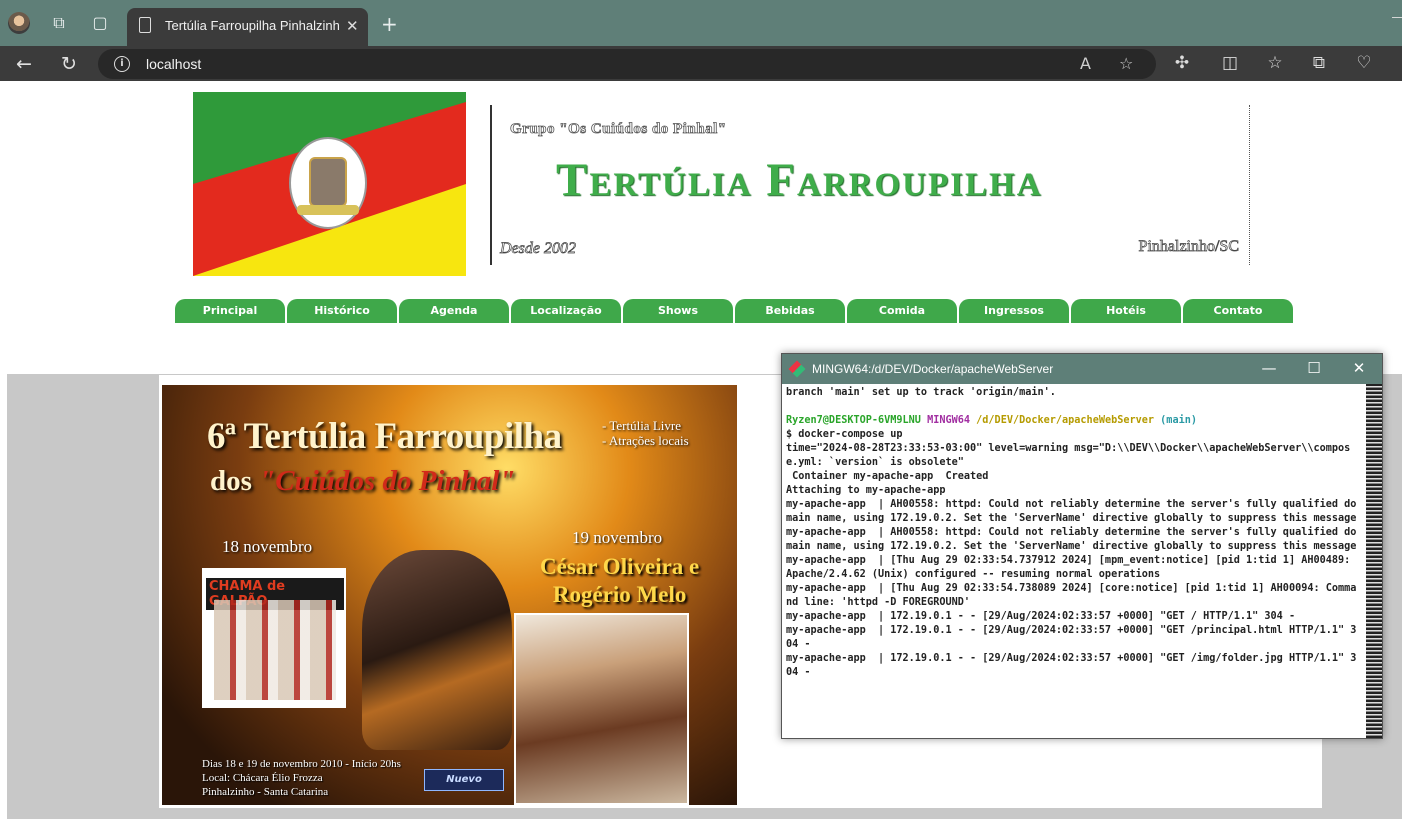 Image resolution: width=1402 pixels, height=819 pixels. Describe the element at coordinates (618, 129) in the screenshot. I see `group-name: Grupo "Os Cuiúdos do Pinhal"` at that location.